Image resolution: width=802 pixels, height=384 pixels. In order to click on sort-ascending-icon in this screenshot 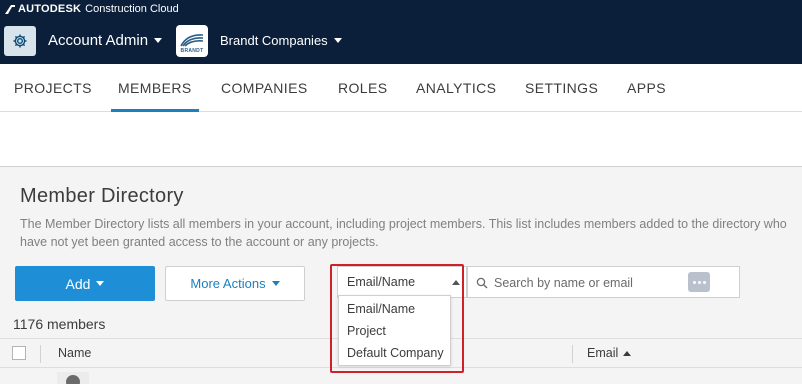, I will do `click(627, 353)`.